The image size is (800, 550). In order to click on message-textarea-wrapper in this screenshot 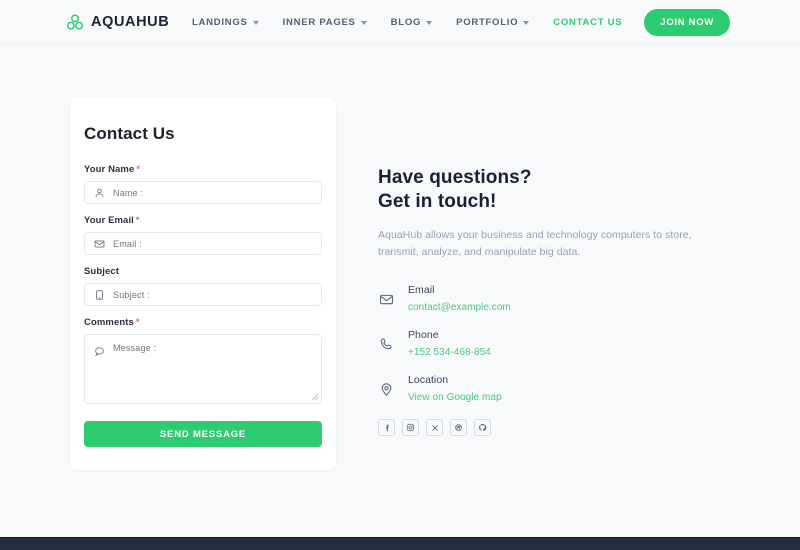, I will do `click(203, 369)`.